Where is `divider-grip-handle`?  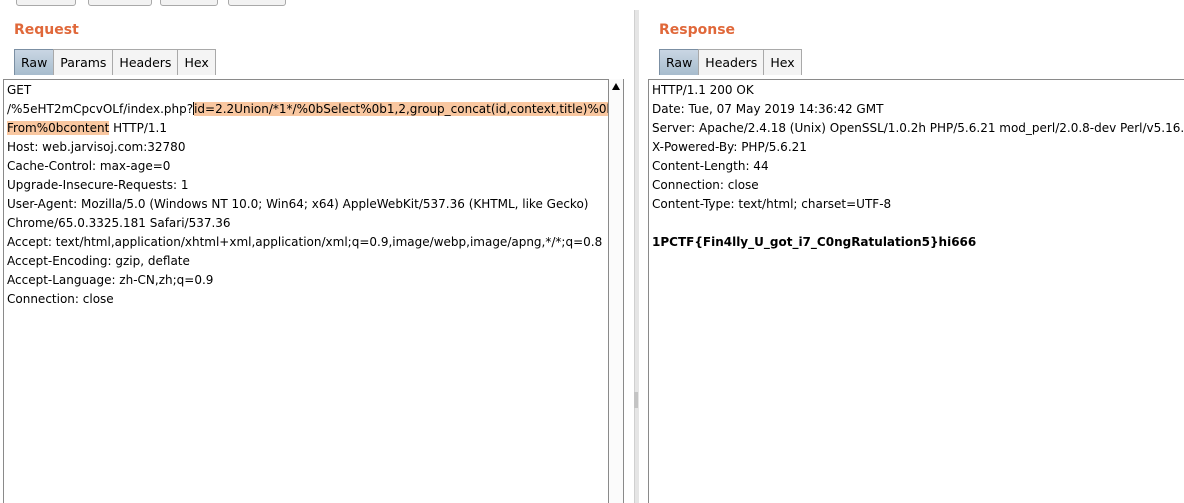
divider-grip-handle is located at coordinates (636, 400).